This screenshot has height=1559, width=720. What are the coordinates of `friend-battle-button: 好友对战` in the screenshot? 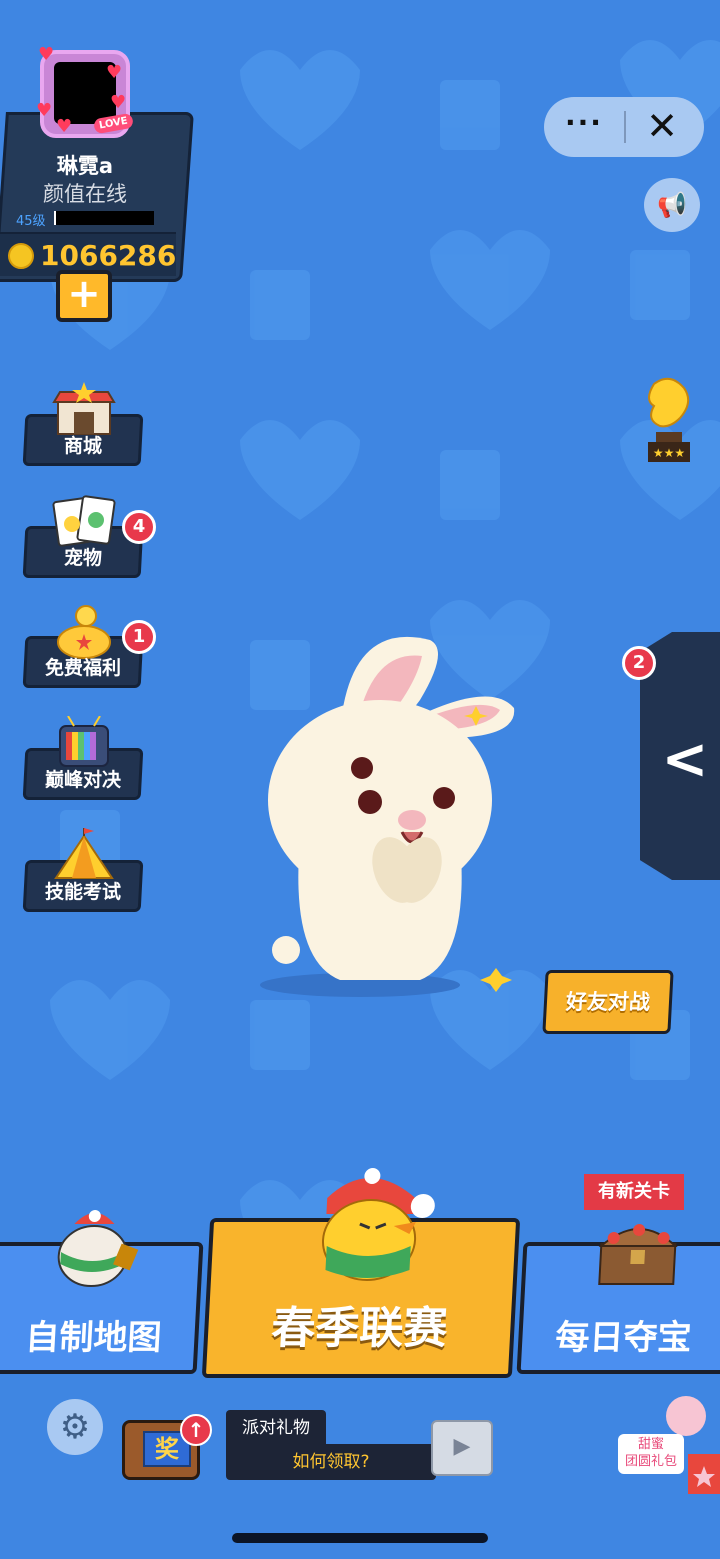 It's located at (608, 1002).